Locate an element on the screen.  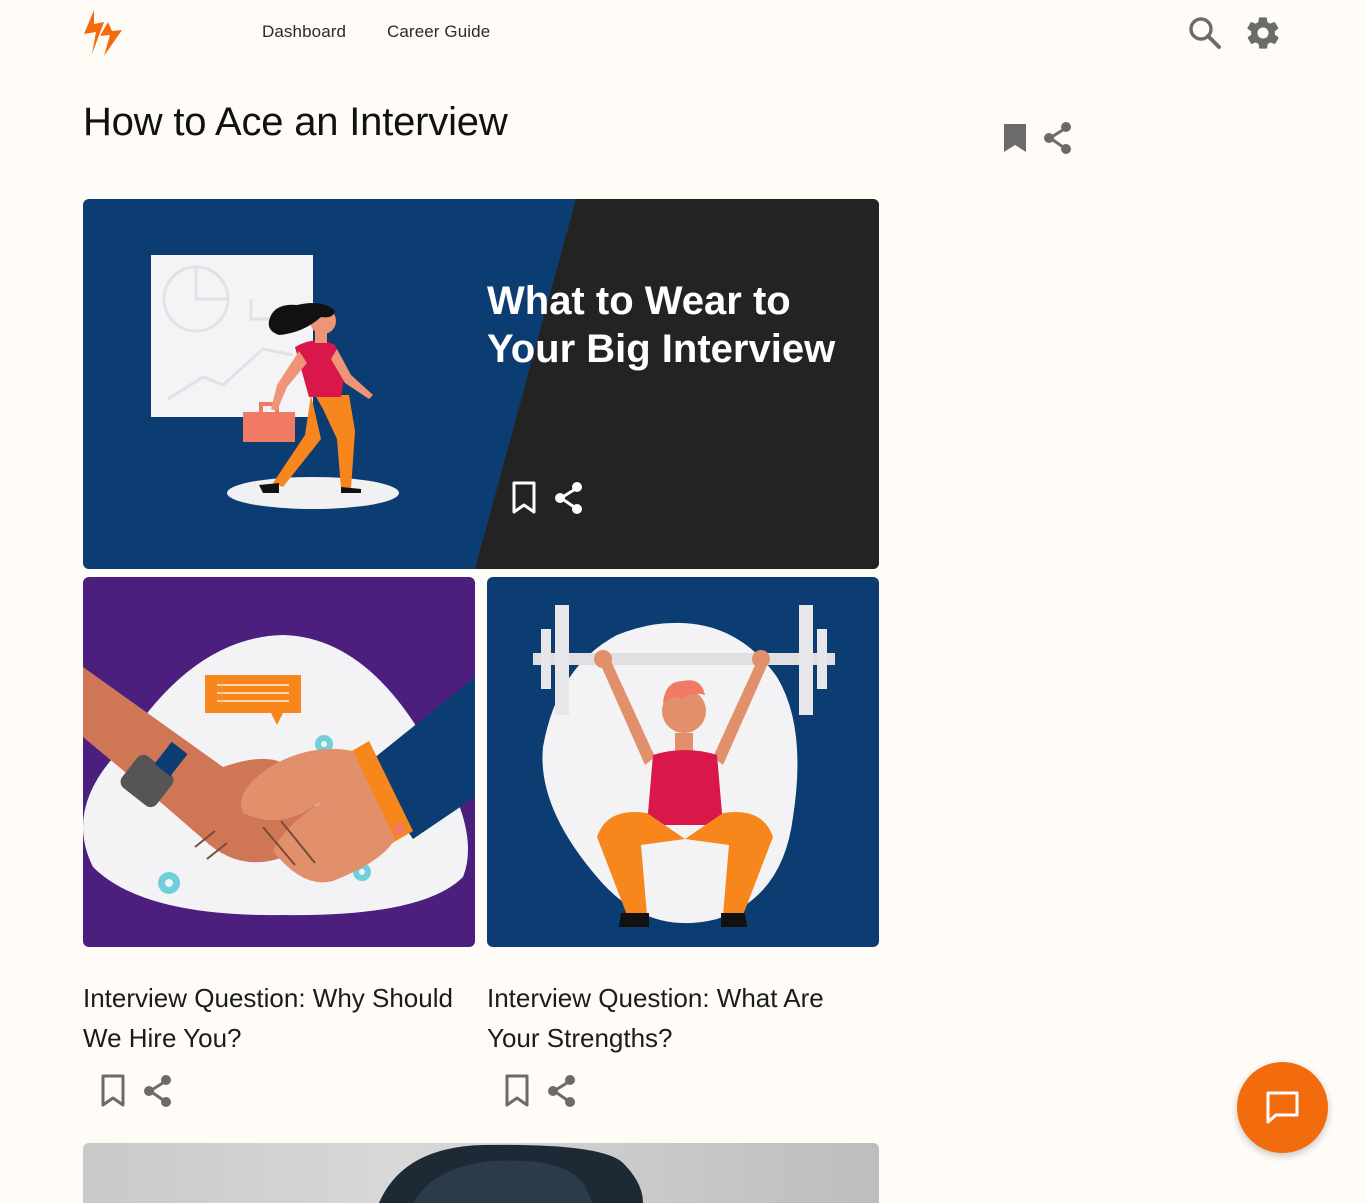
article-card-strengths is located at coordinates (683, 762).